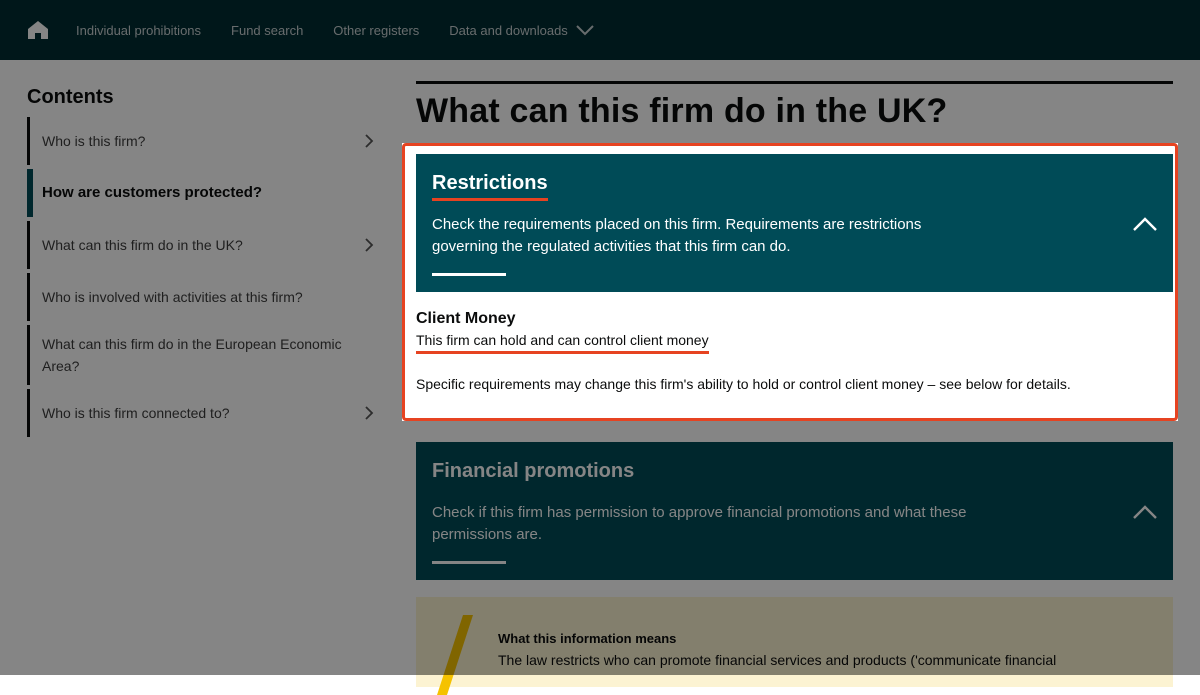 The height and width of the screenshot is (695, 1200). I want to click on restrictions-title: Restrictions, so click(490, 186).